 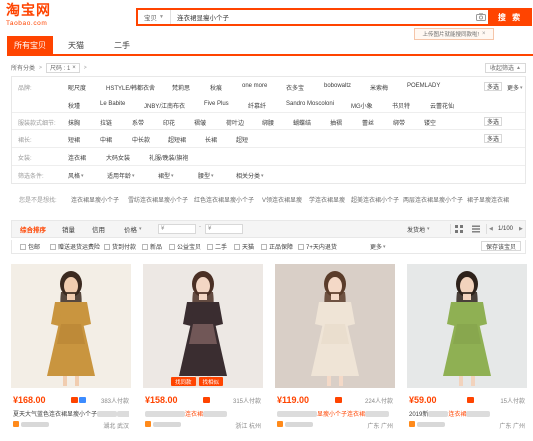 I want to click on find-same-button: 找同款, so click(x=183, y=381).